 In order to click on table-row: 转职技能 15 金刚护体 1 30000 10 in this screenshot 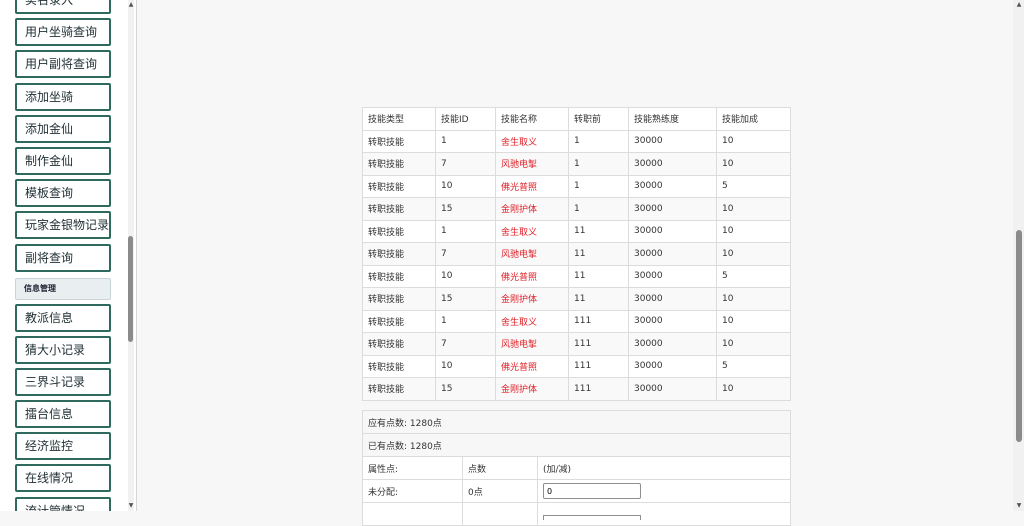, I will do `click(576, 209)`.